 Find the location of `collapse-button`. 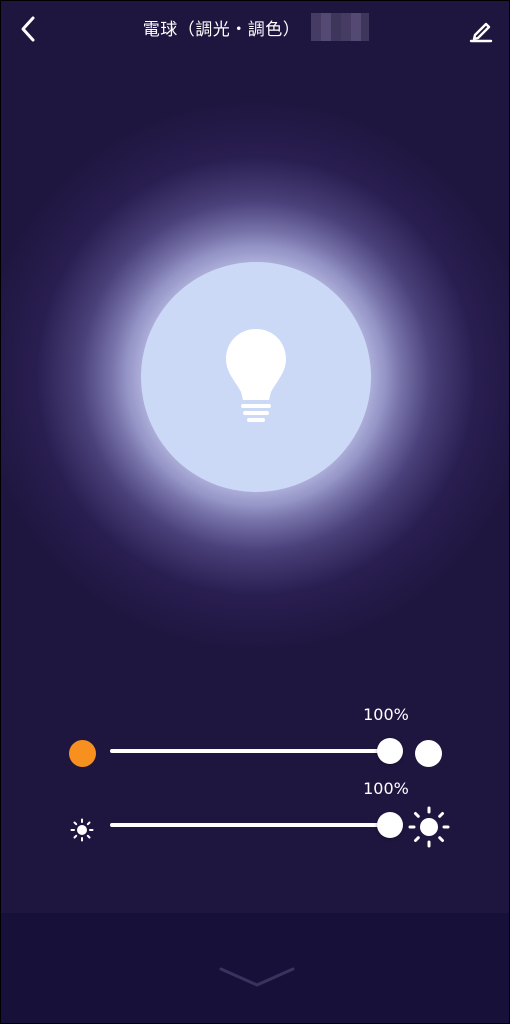

collapse-button is located at coordinates (257, 978).